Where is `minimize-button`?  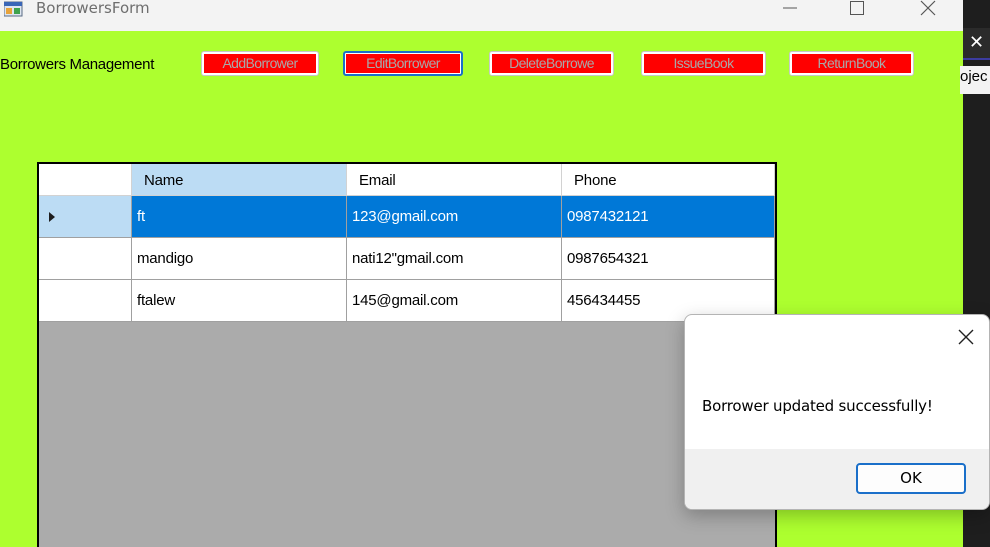 minimize-button is located at coordinates (790, 8).